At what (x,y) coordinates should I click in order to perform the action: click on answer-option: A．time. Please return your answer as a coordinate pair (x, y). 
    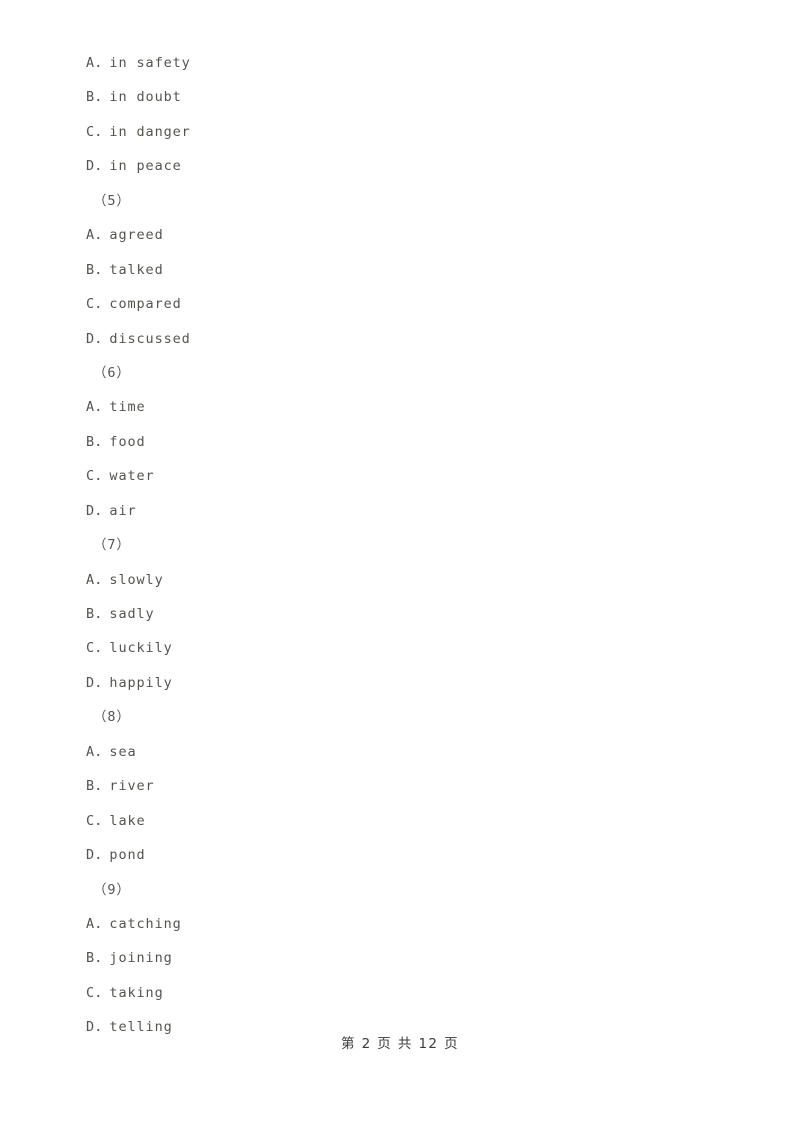
    Looking at the image, I should click on (116, 407).